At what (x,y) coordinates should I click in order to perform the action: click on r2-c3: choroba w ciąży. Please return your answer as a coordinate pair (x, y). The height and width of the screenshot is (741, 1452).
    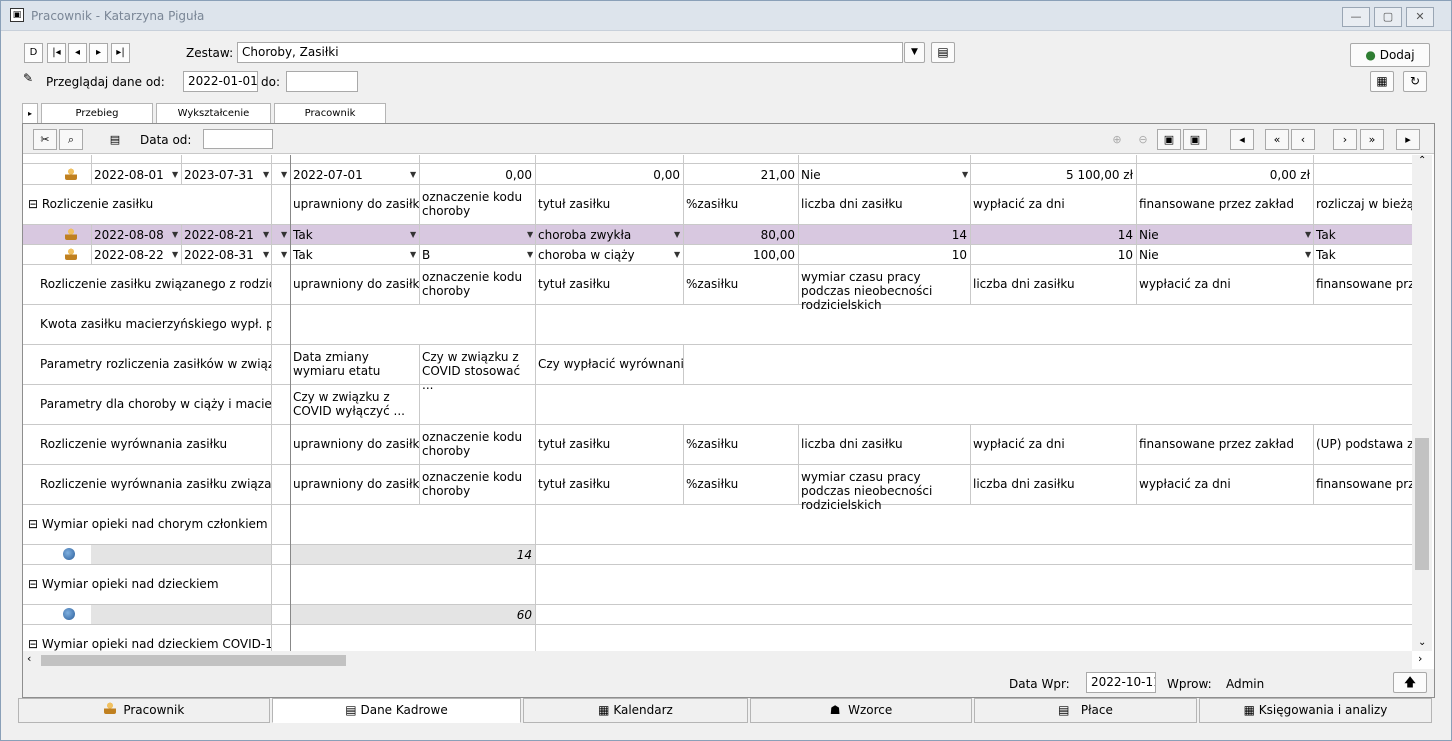
    Looking at the image, I should click on (609, 255).